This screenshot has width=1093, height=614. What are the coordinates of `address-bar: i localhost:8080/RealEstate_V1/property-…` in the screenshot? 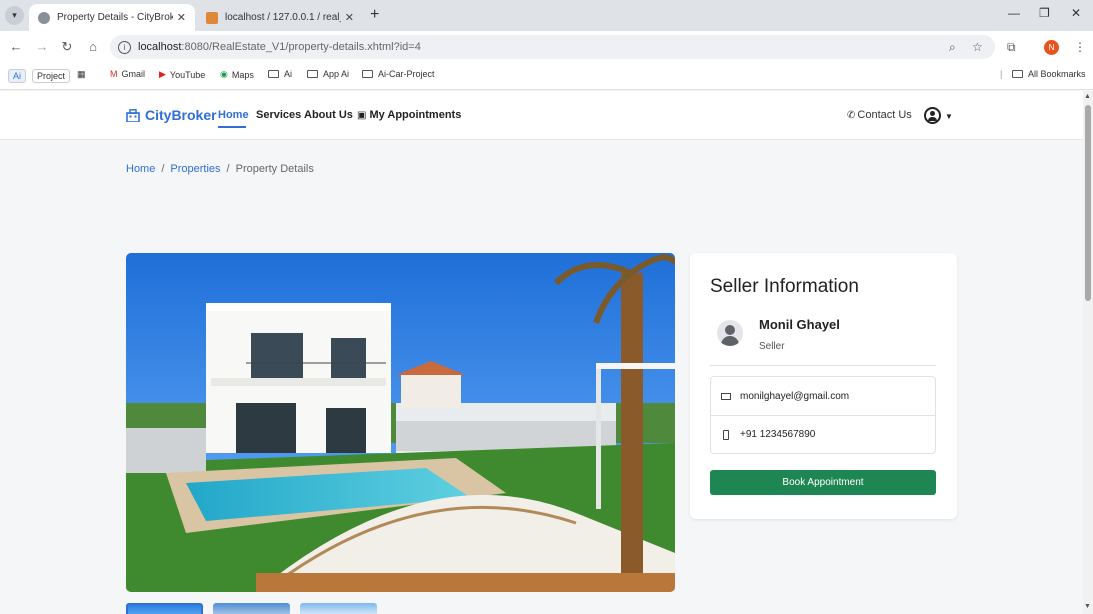 It's located at (552, 47).